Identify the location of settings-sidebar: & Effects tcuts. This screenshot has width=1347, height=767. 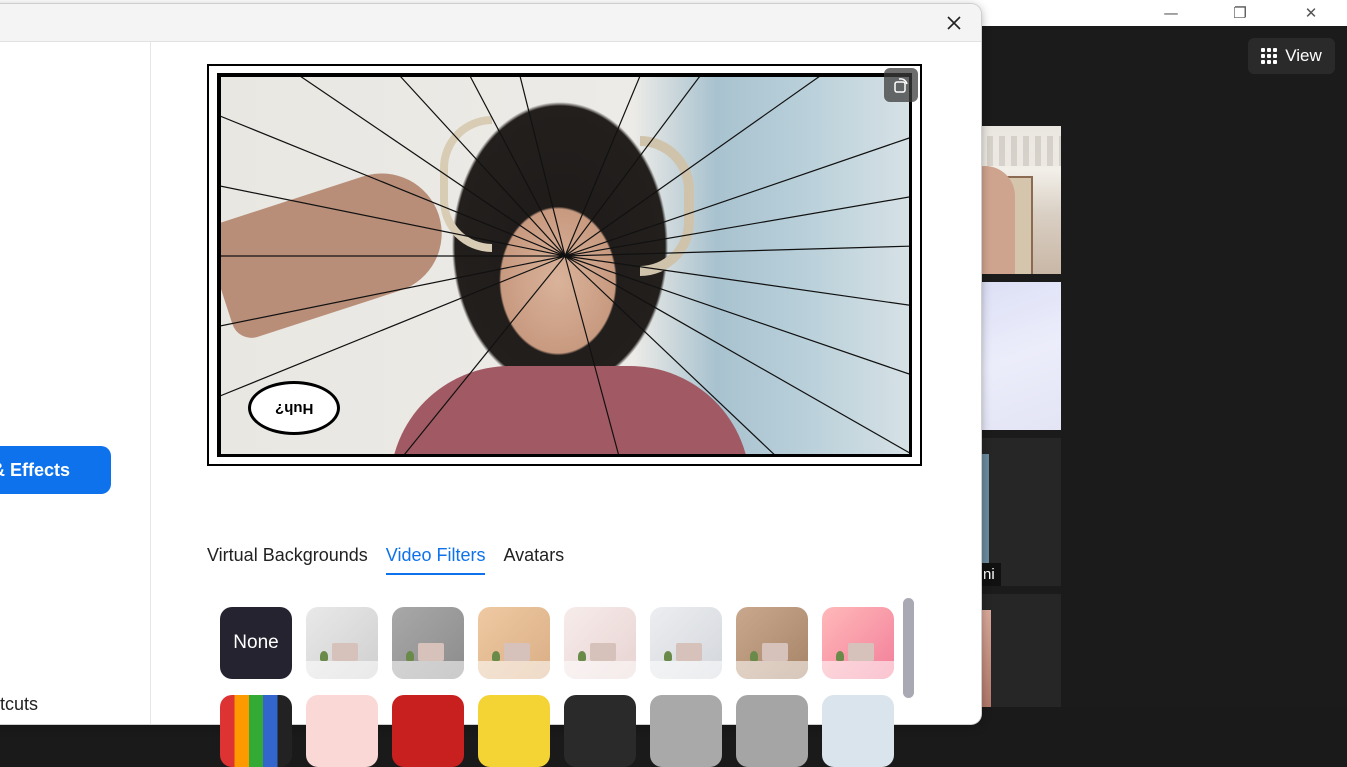
(75, 383).